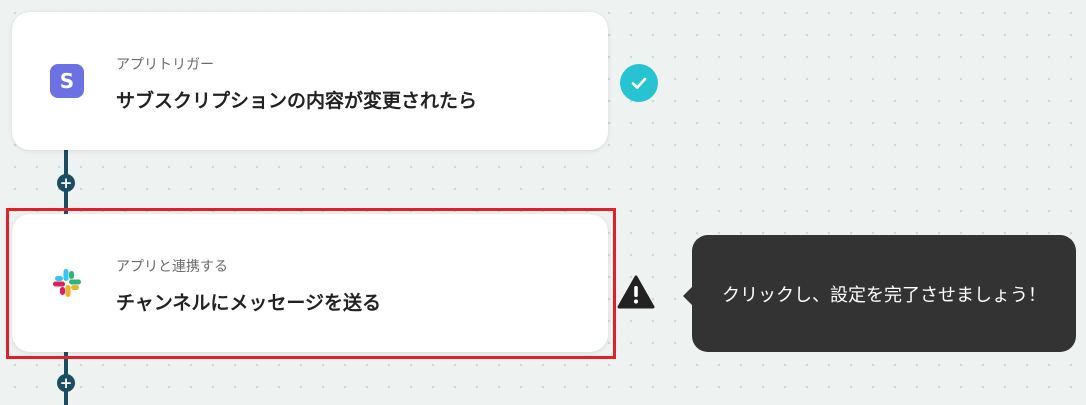 This screenshot has width=1086, height=405. Describe the element at coordinates (636, 292) in the screenshot. I see `warning-icon` at that location.